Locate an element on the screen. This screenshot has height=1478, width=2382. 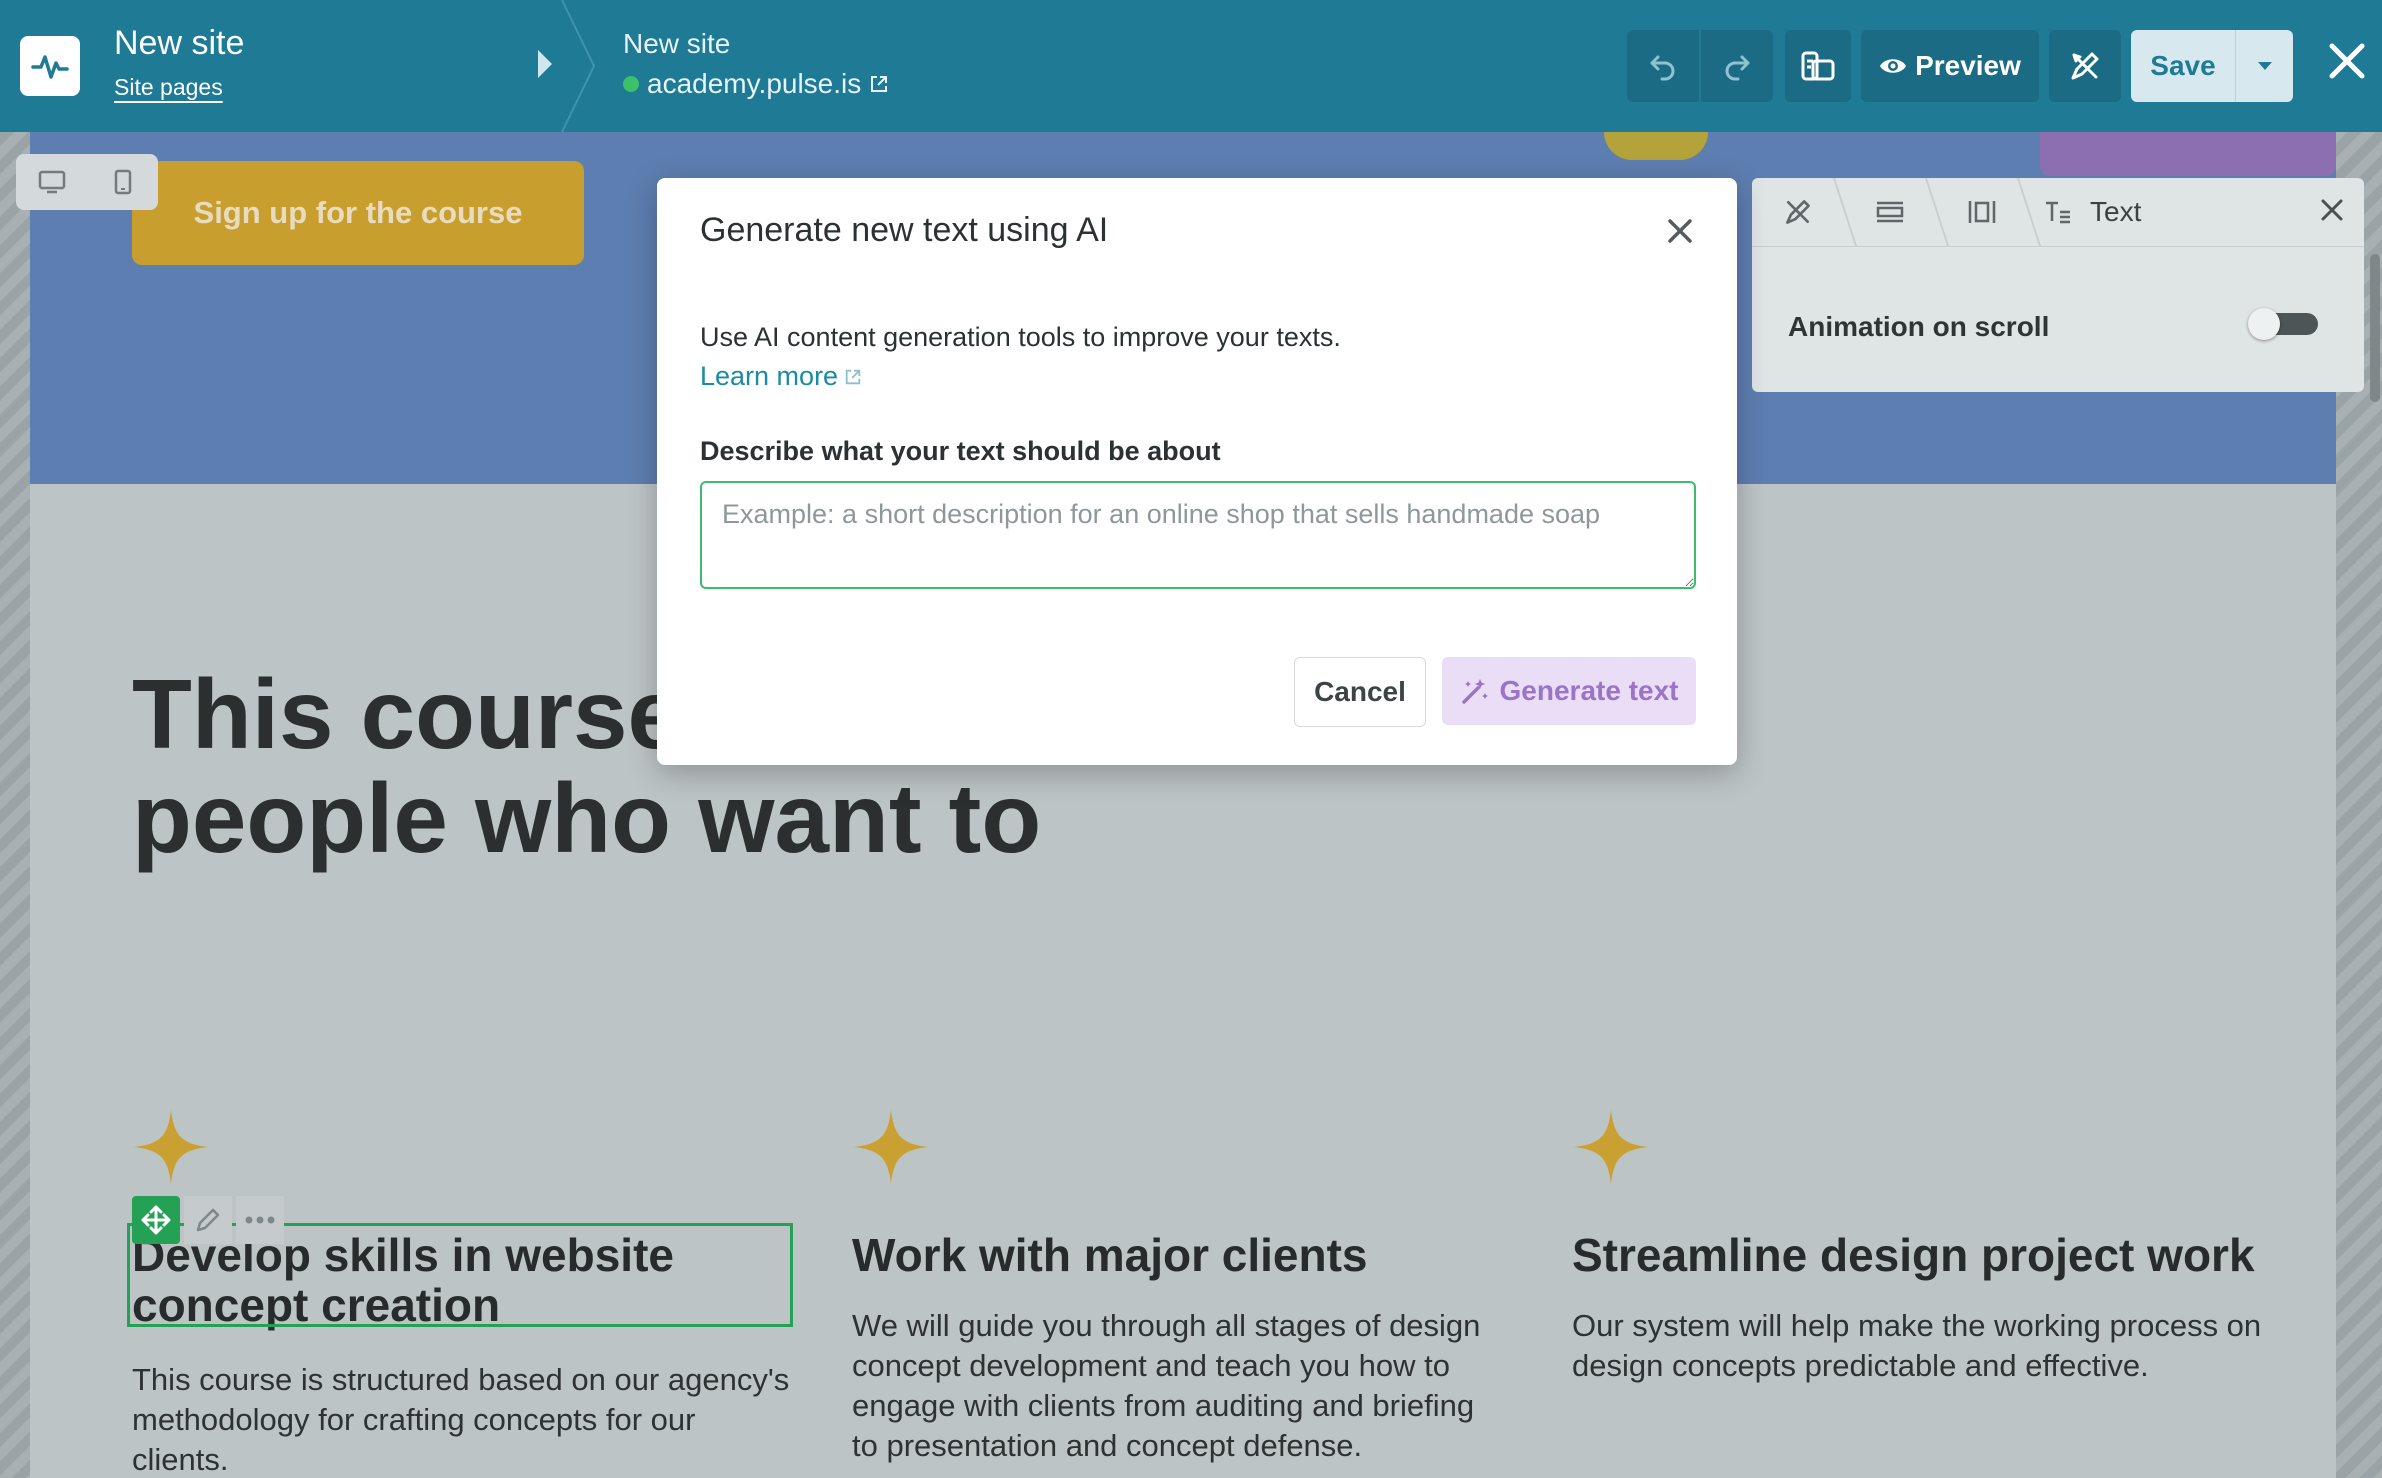
redo-icon is located at coordinates (1737, 68).